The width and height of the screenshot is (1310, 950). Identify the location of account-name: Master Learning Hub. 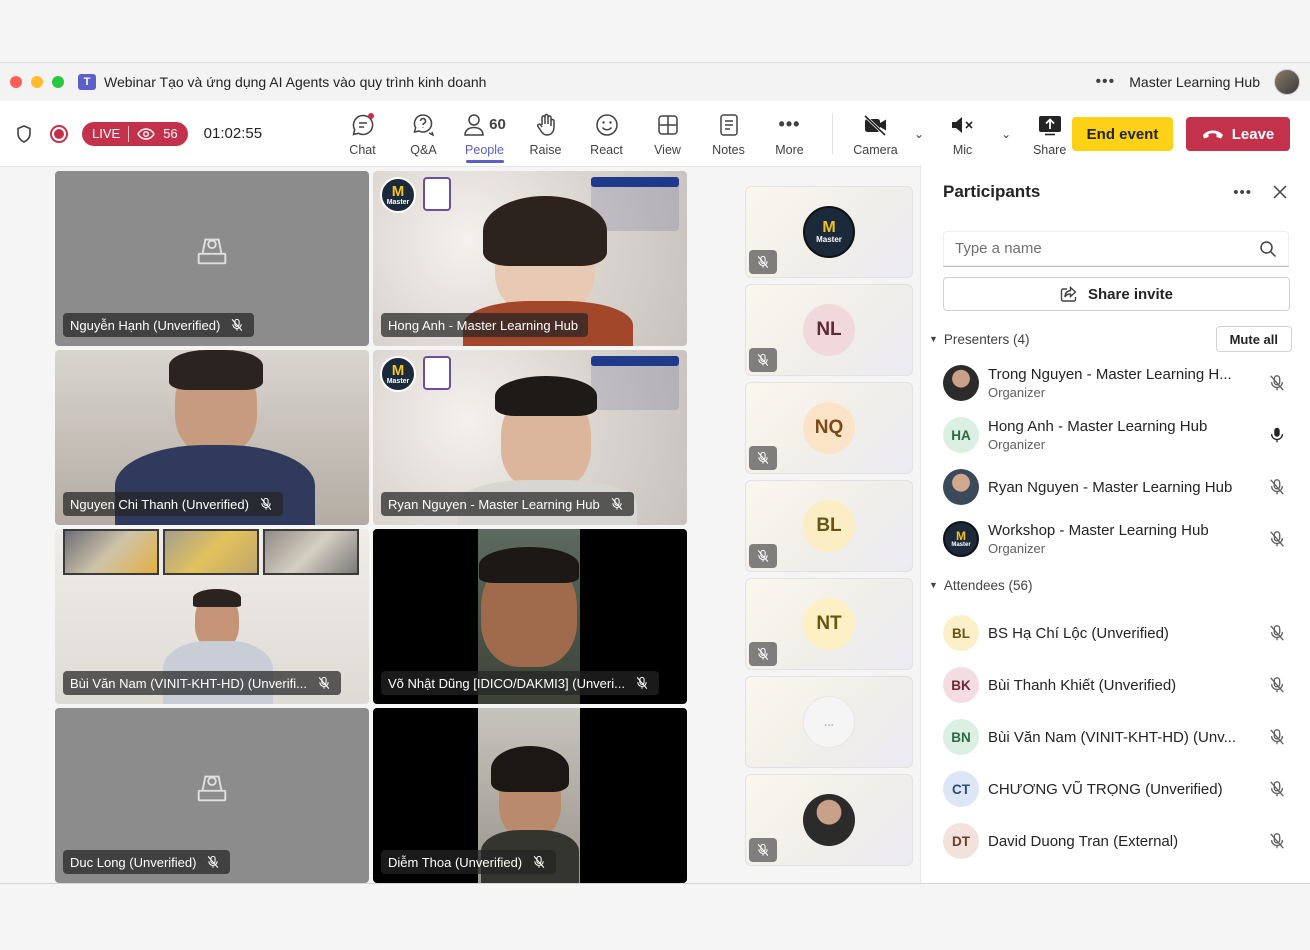
(1194, 82).